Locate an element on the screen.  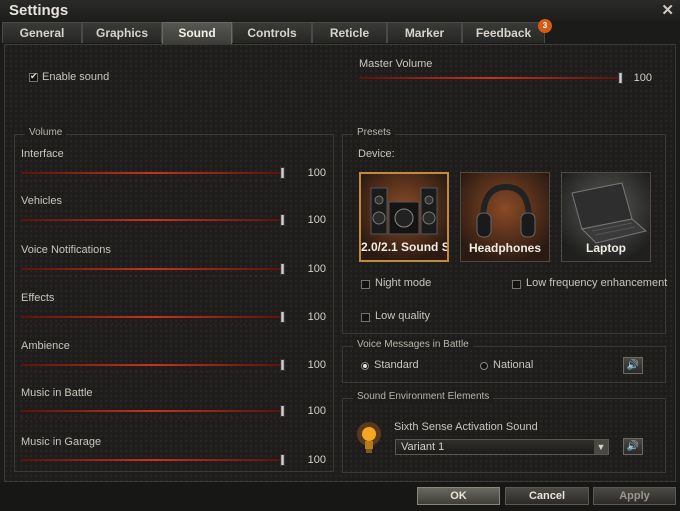
voice-messages-legend: Voice Messages in Battle is located at coordinates (413, 344).